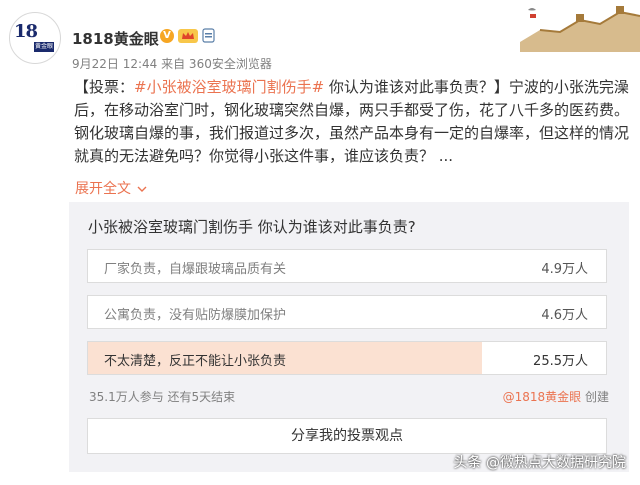 This screenshot has width=640, height=485. What do you see at coordinates (115, 38) in the screenshot?
I see `author-name: 1818黄金眼` at bounding box center [115, 38].